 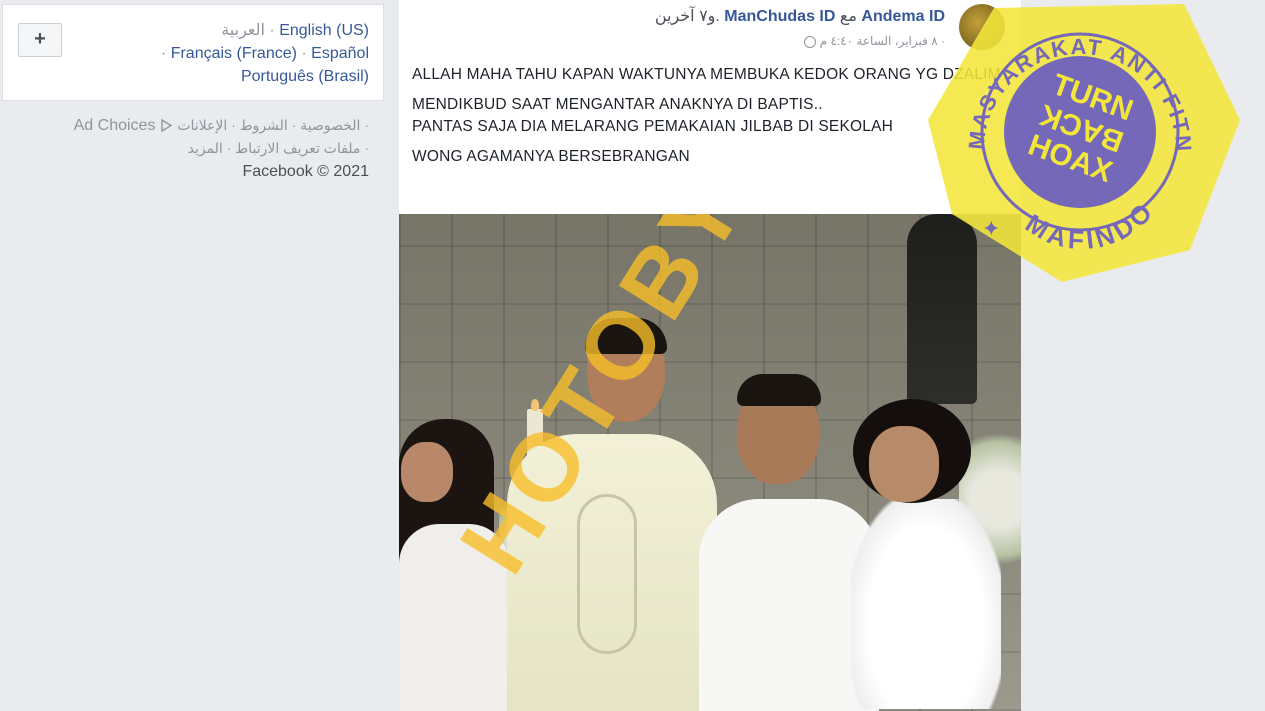 What do you see at coordinates (167, 126) in the screenshot?
I see `ad-choices-icon` at bounding box center [167, 126].